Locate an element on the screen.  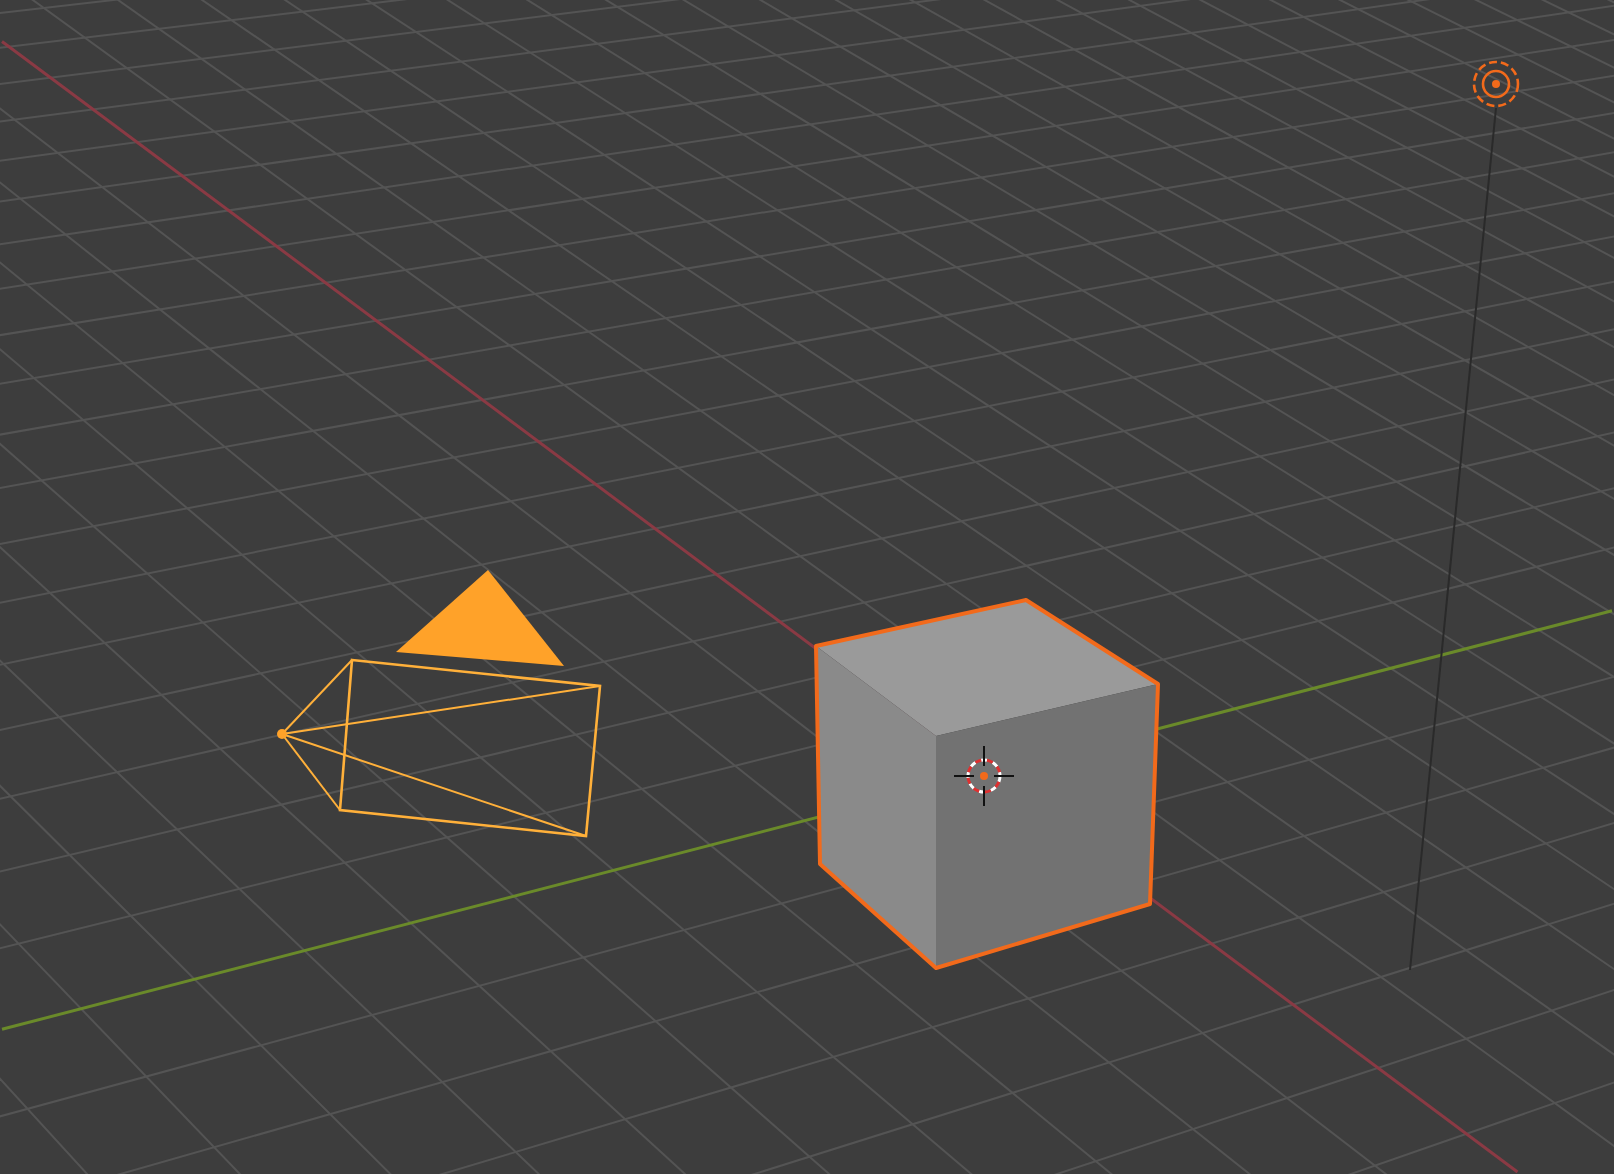
3d-cursor-icon is located at coordinates (984, 776).